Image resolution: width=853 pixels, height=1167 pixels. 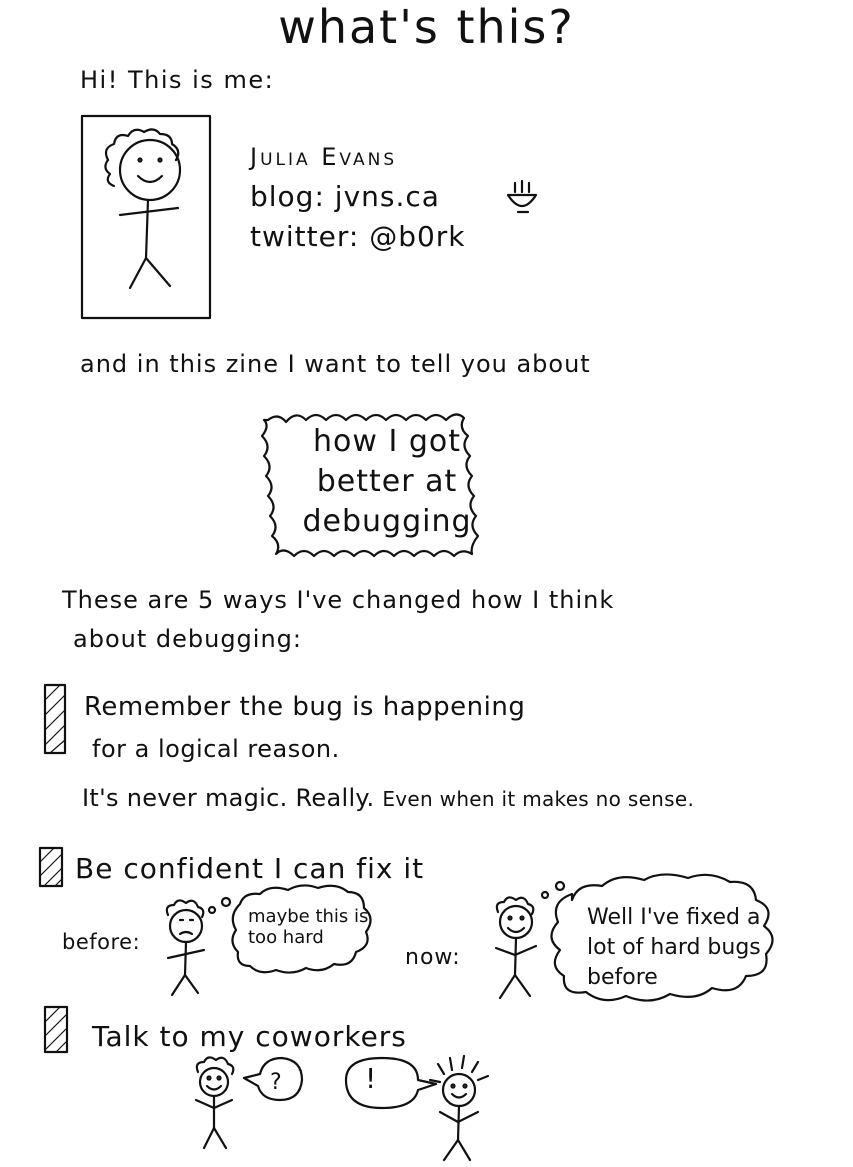 I want to click on ramen-bowl-icon, so click(x=522, y=196).